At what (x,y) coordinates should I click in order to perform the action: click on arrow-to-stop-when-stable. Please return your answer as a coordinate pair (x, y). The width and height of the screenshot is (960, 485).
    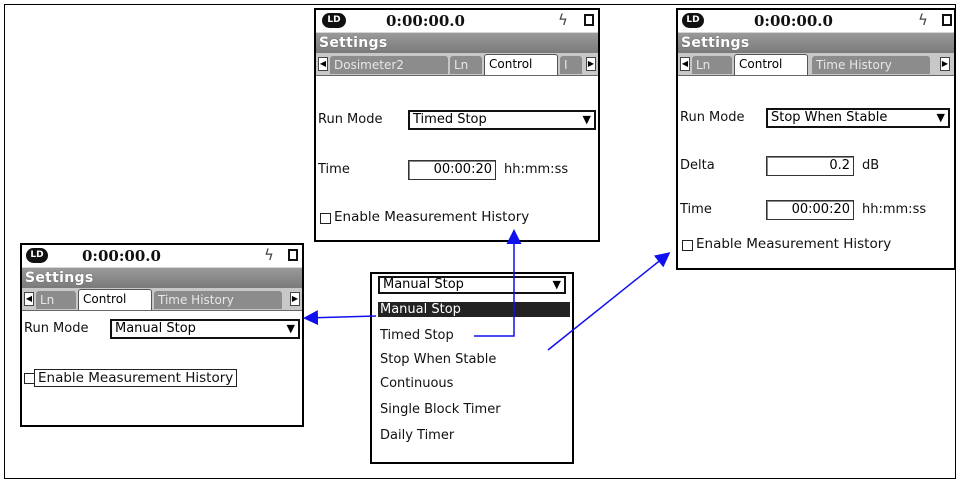
    Looking at the image, I should click on (609, 301).